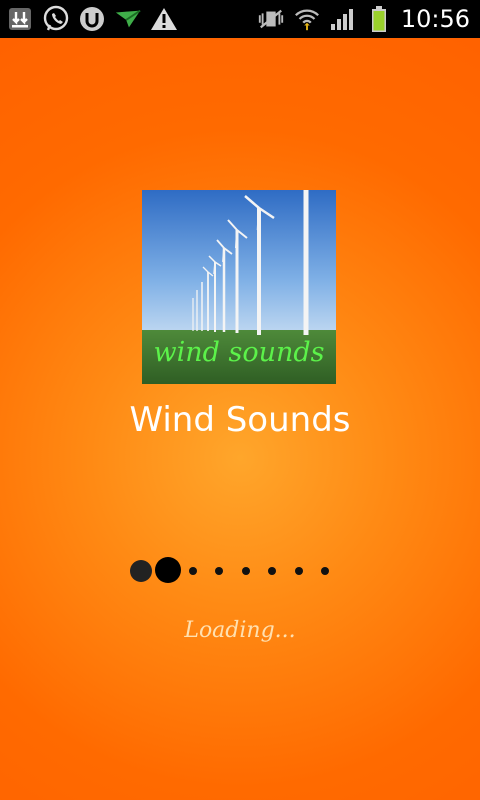 The height and width of the screenshot is (800, 480). I want to click on clock: 10:56, so click(435, 19).